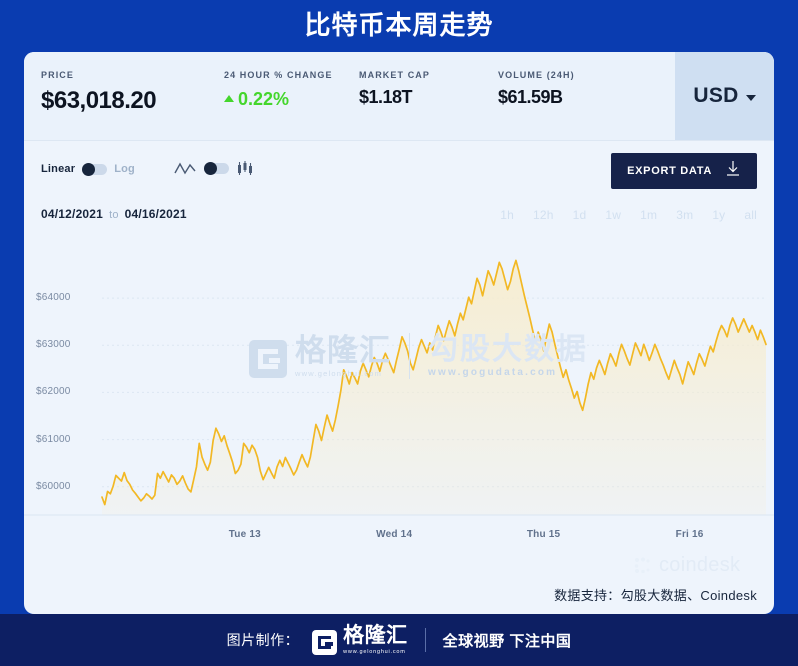  Describe the element at coordinates (375, 635) in the screenshot. I see `footer-logo-cn: 格隆汇` at that location.